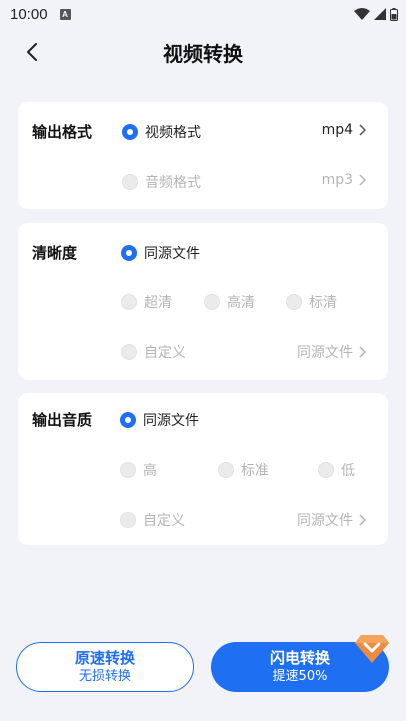 The height and width of the screenshot is (721, 406). I want to click on audio-source-option: 同源文件, so click(159, 420).